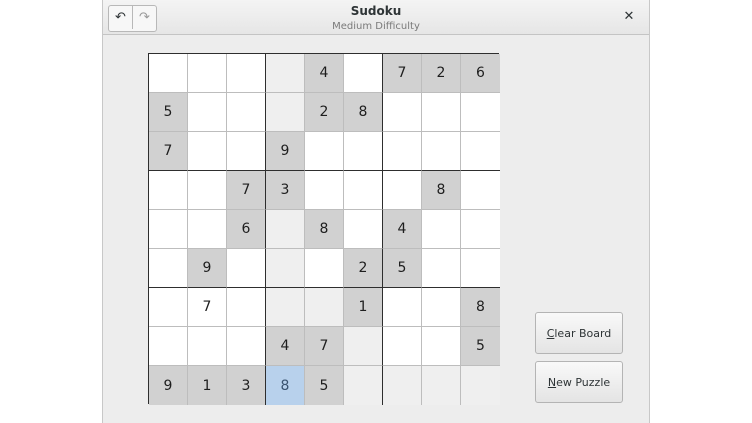 The image size is (752, 423). Describe the element at coordinates (285, 151) in the screenshot. I see `cell-r3-c4: 9` at that location.